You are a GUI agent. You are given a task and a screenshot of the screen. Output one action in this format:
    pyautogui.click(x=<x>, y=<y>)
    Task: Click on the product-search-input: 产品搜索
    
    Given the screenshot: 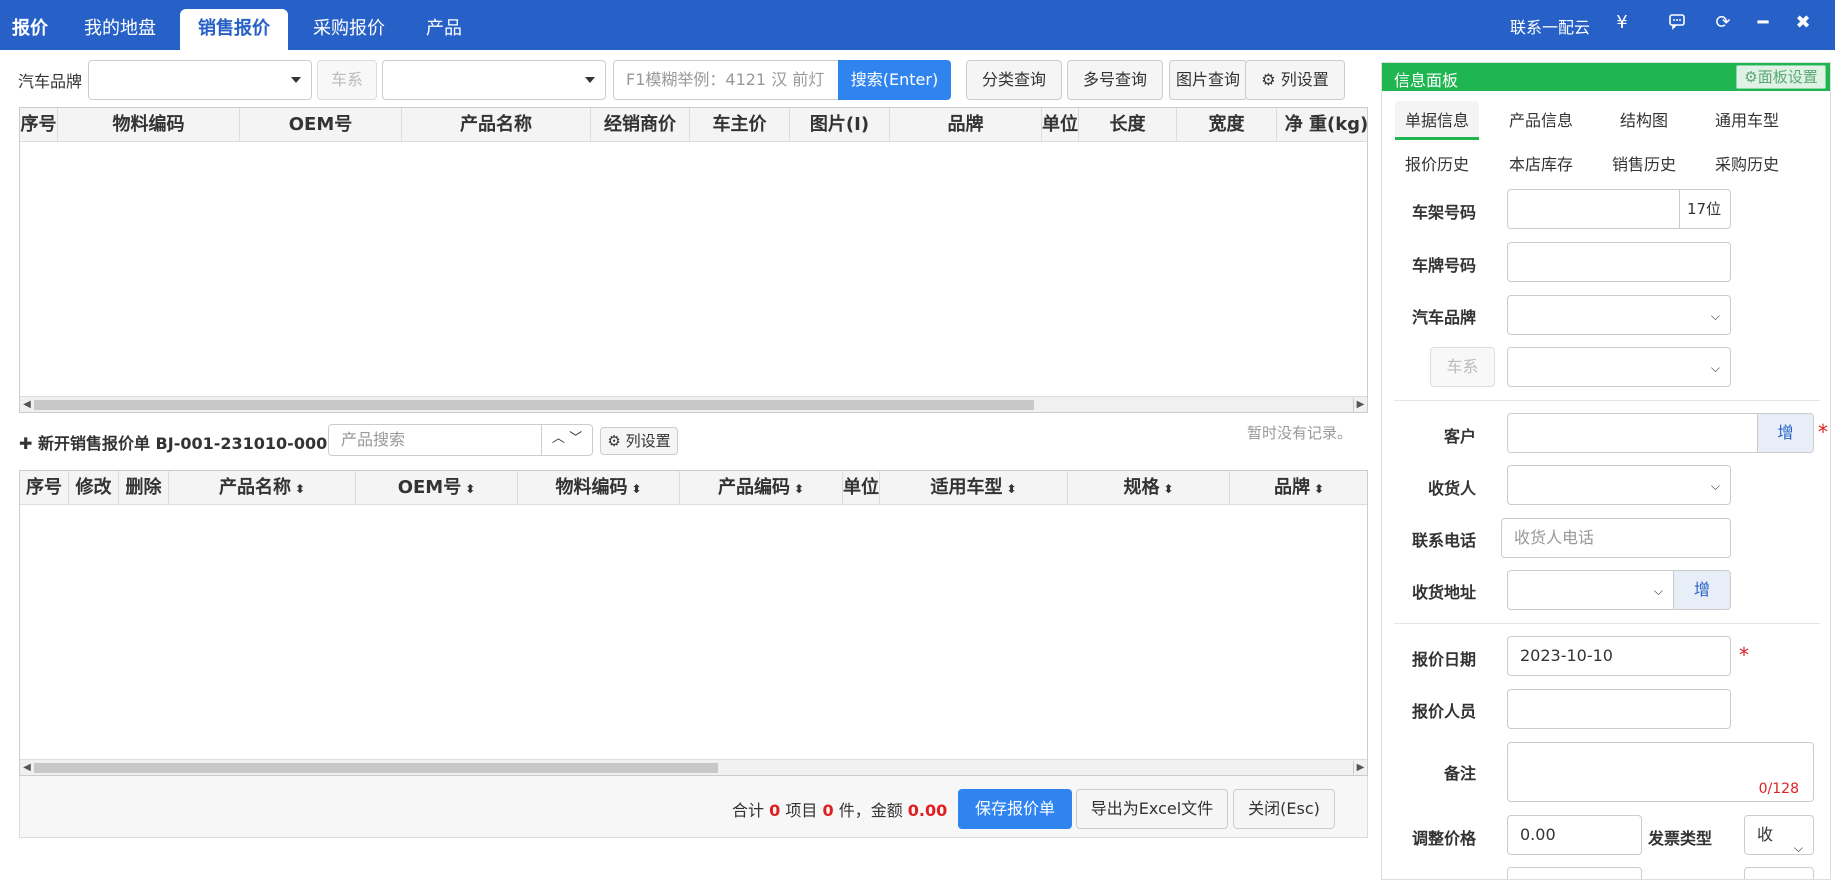 What is the action you would take?
    pyautogui.click(x=435, y=440)
    